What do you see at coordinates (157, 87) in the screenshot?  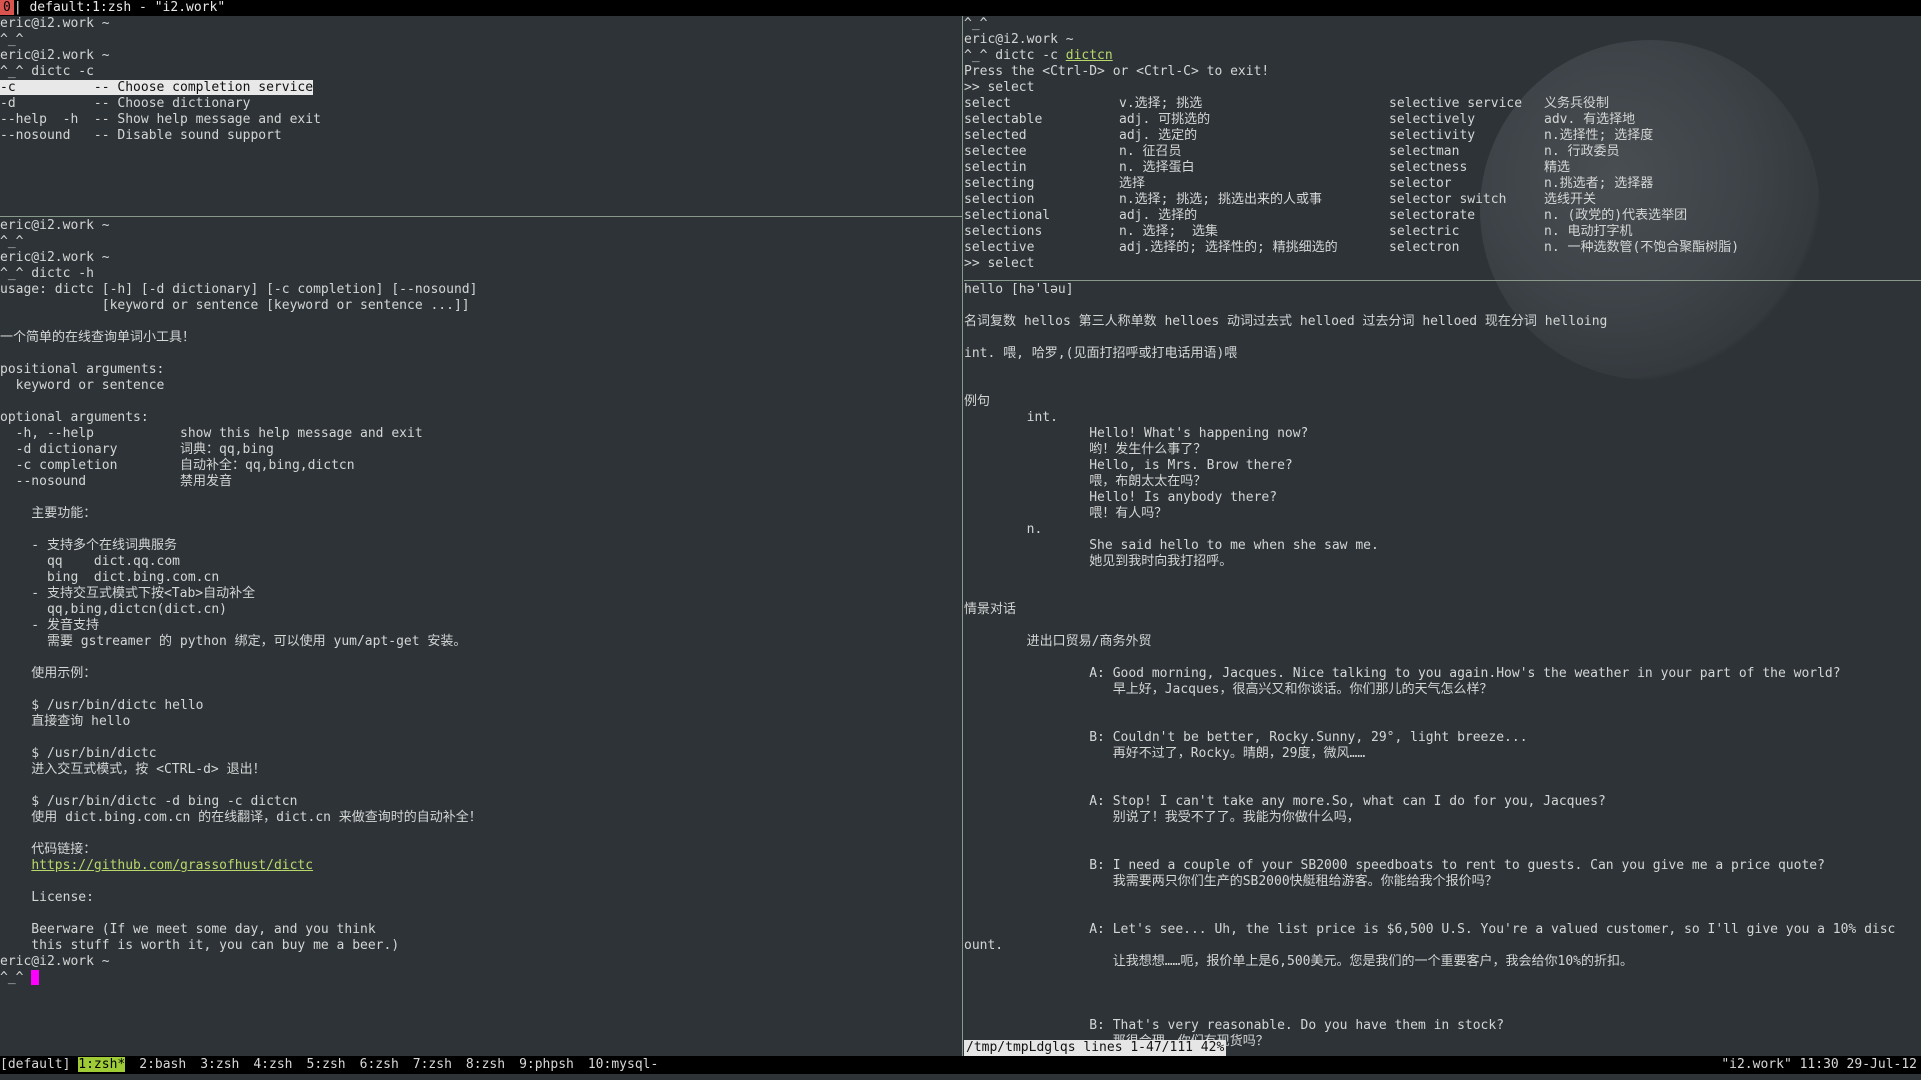 I see `selected-completion-option: -c -- Choose completion service` at bounding box center [157, 87].